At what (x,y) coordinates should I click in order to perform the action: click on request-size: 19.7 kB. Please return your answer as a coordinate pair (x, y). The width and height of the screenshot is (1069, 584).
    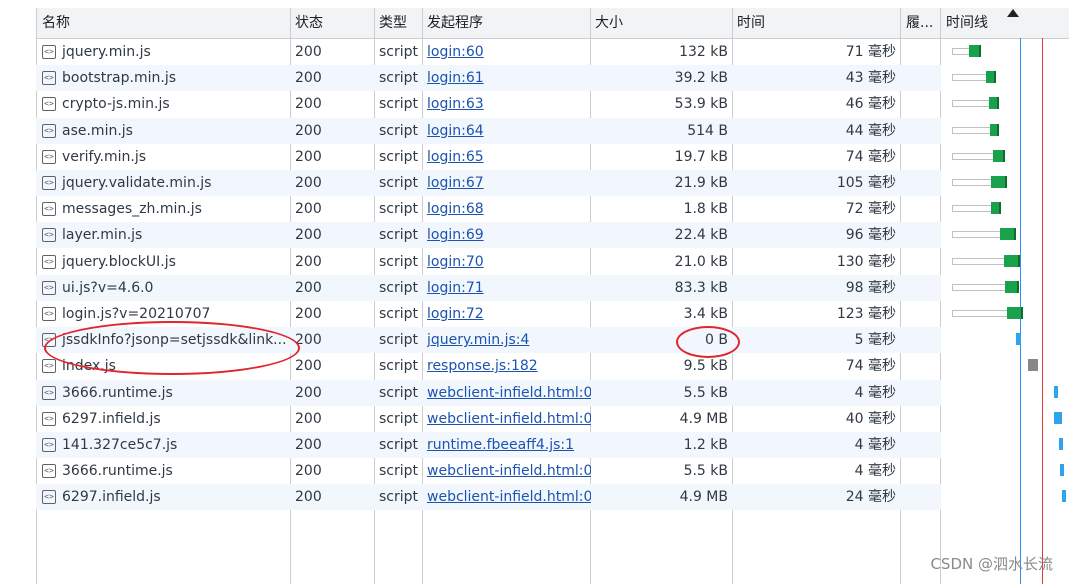
    Looking at the image, I should click on (701, 156).